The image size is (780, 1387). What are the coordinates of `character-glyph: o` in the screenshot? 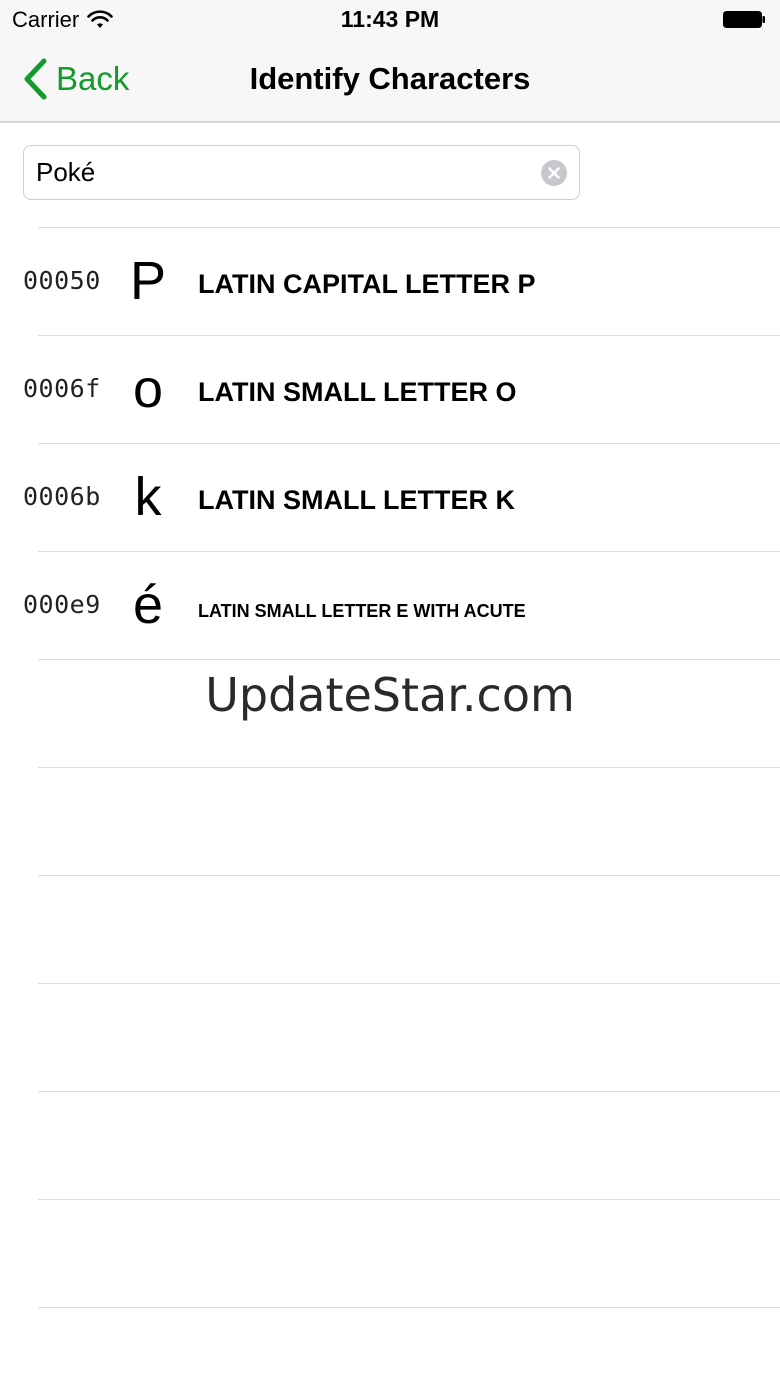 It's located at (148, 389).